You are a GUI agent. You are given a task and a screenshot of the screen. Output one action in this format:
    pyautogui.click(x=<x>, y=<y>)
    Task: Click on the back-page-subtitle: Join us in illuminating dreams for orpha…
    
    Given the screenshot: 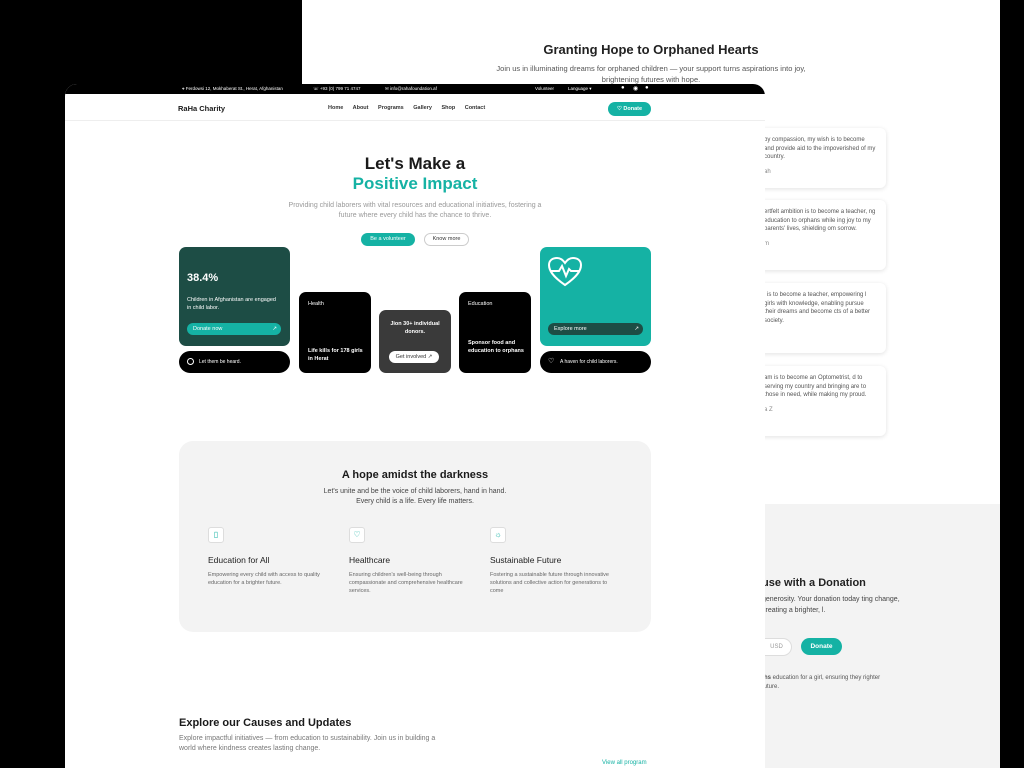 What is the action you would take?
    pyautogui.click(x=651, y=74)
    